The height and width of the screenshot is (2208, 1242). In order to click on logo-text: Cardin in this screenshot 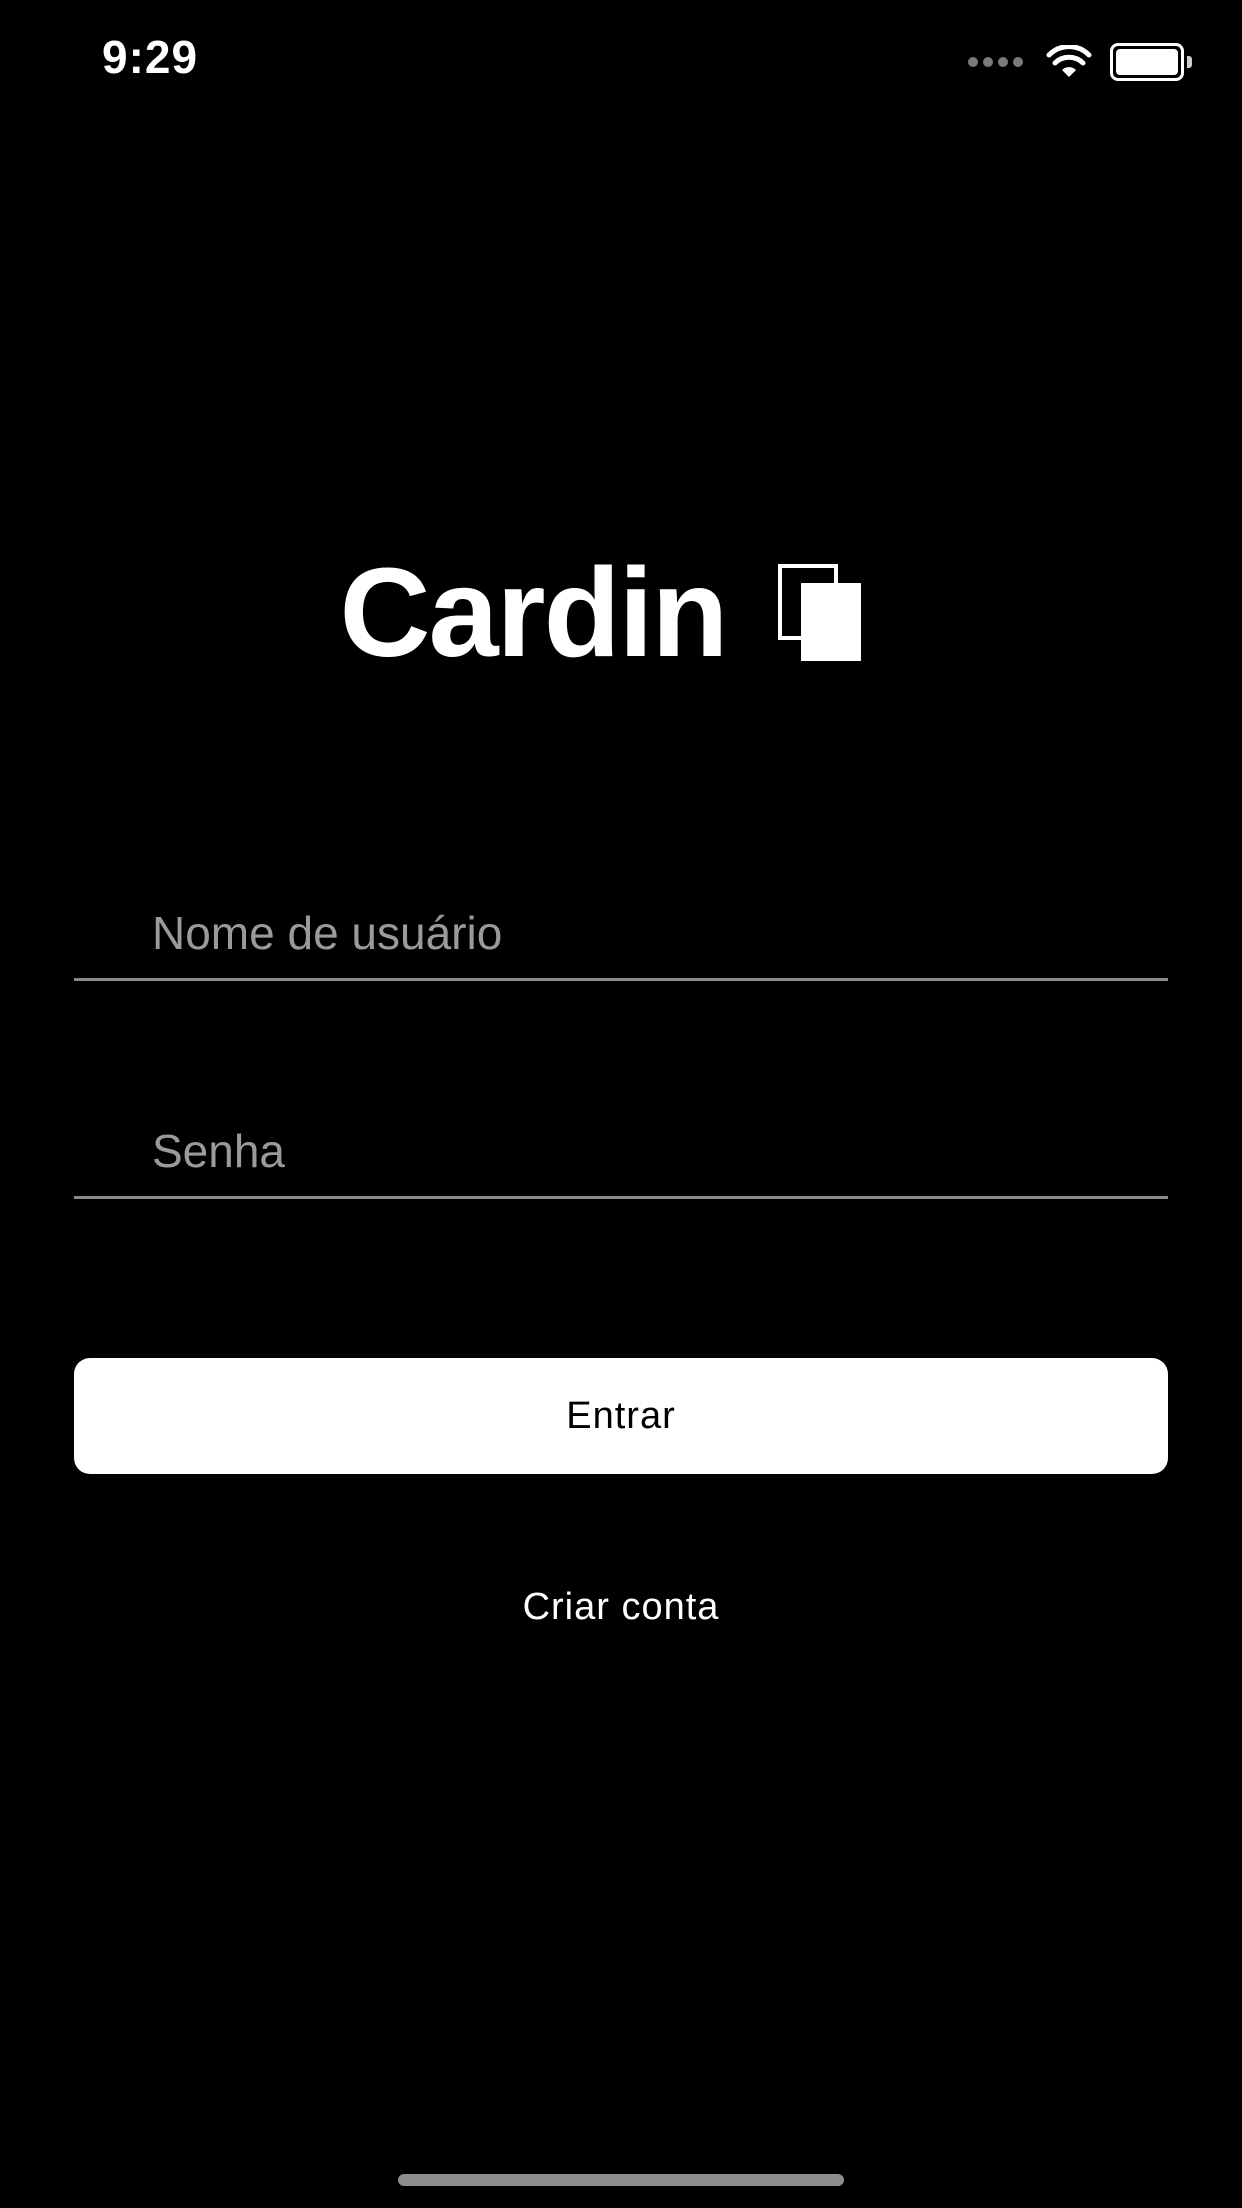, I will do `click(533, 612)`.